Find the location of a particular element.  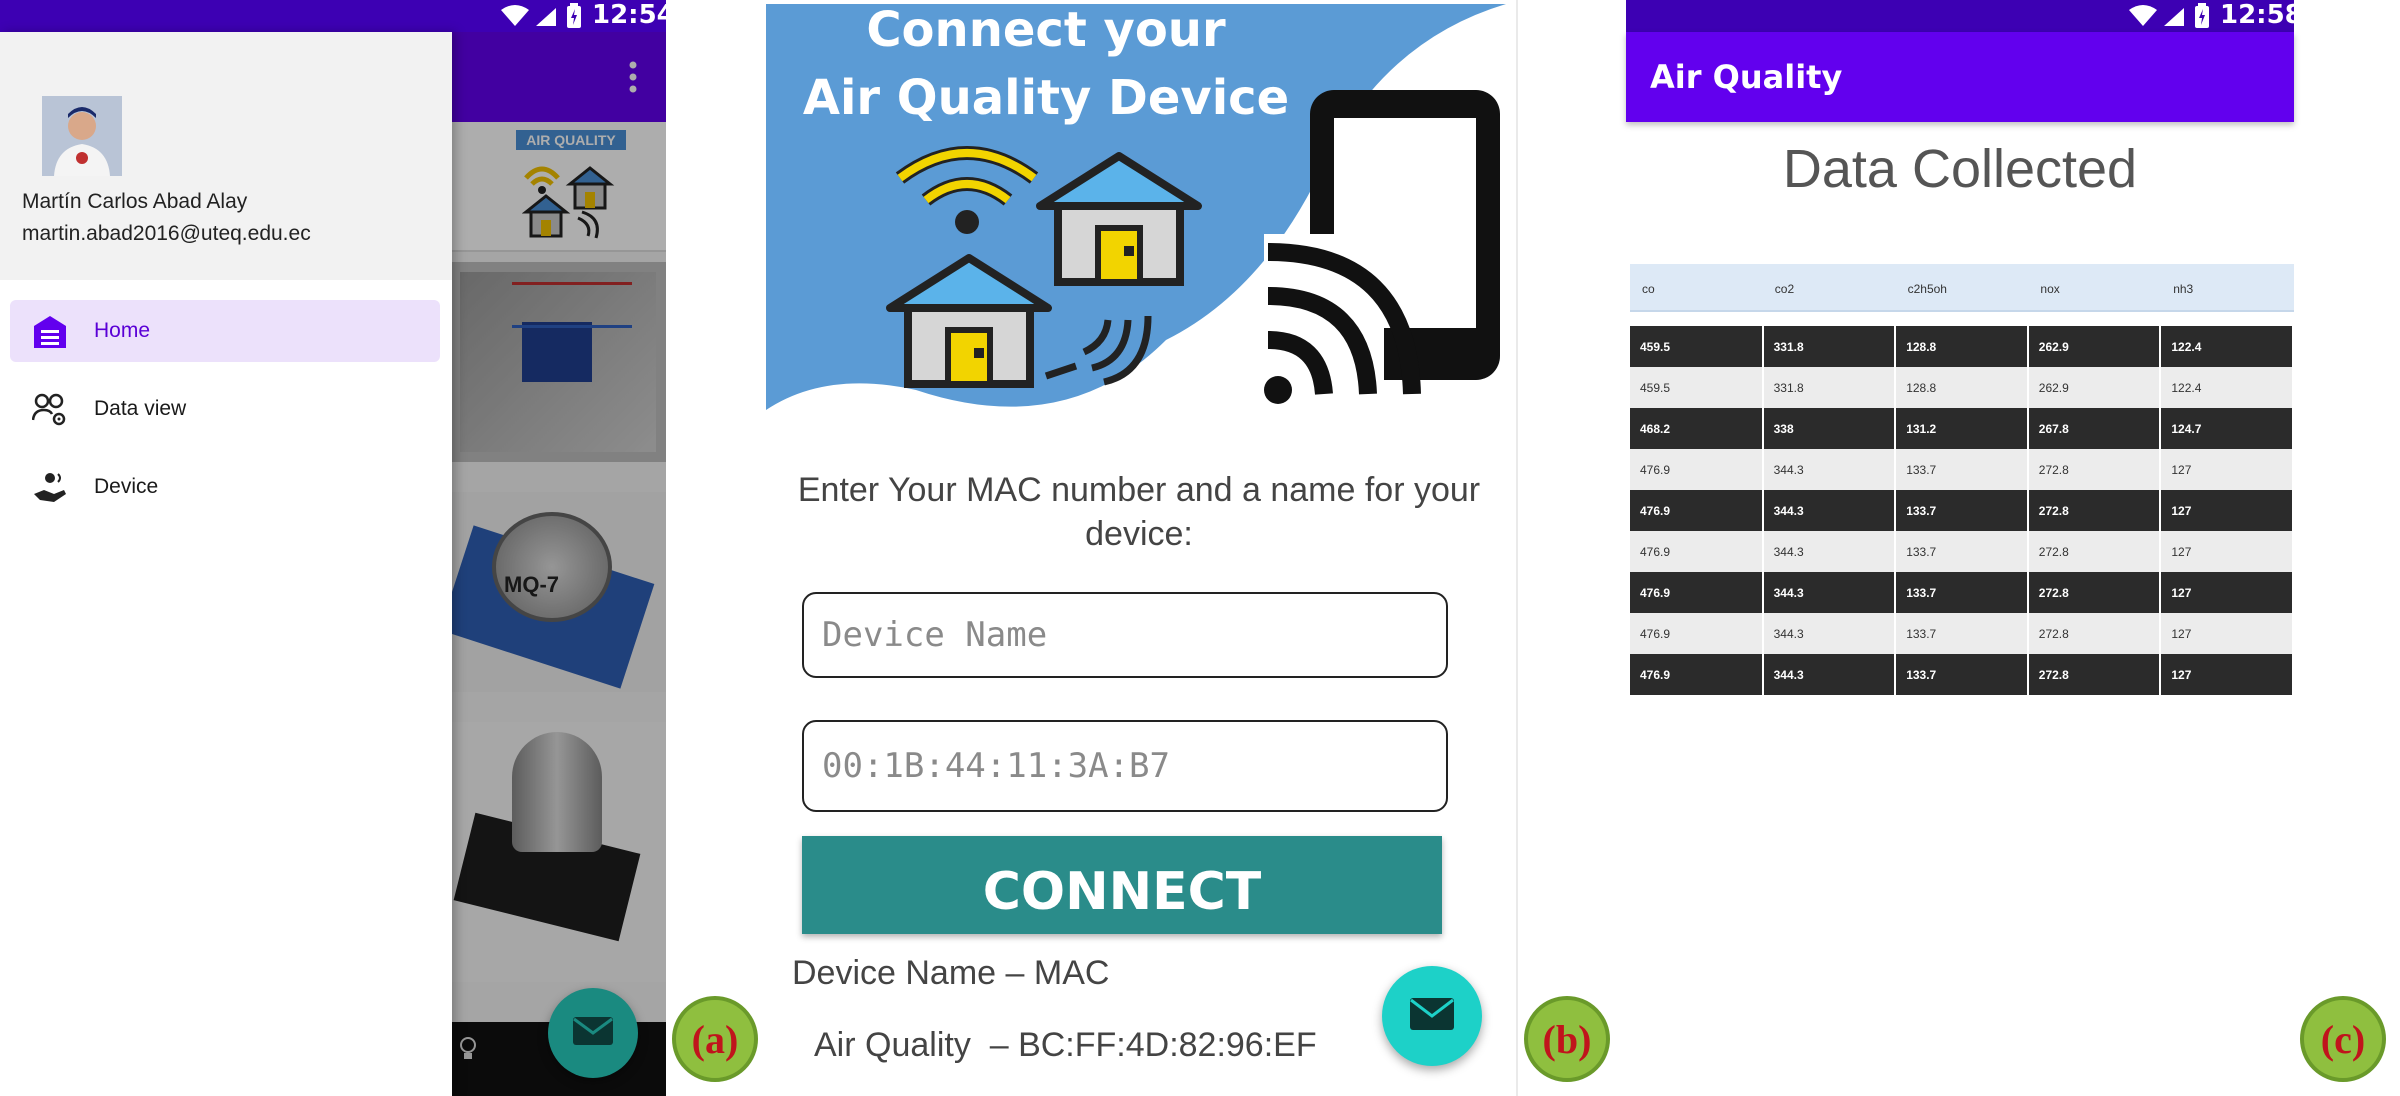

hero-title-line2: Air Quality Device is located at coordinates (1046, 98).